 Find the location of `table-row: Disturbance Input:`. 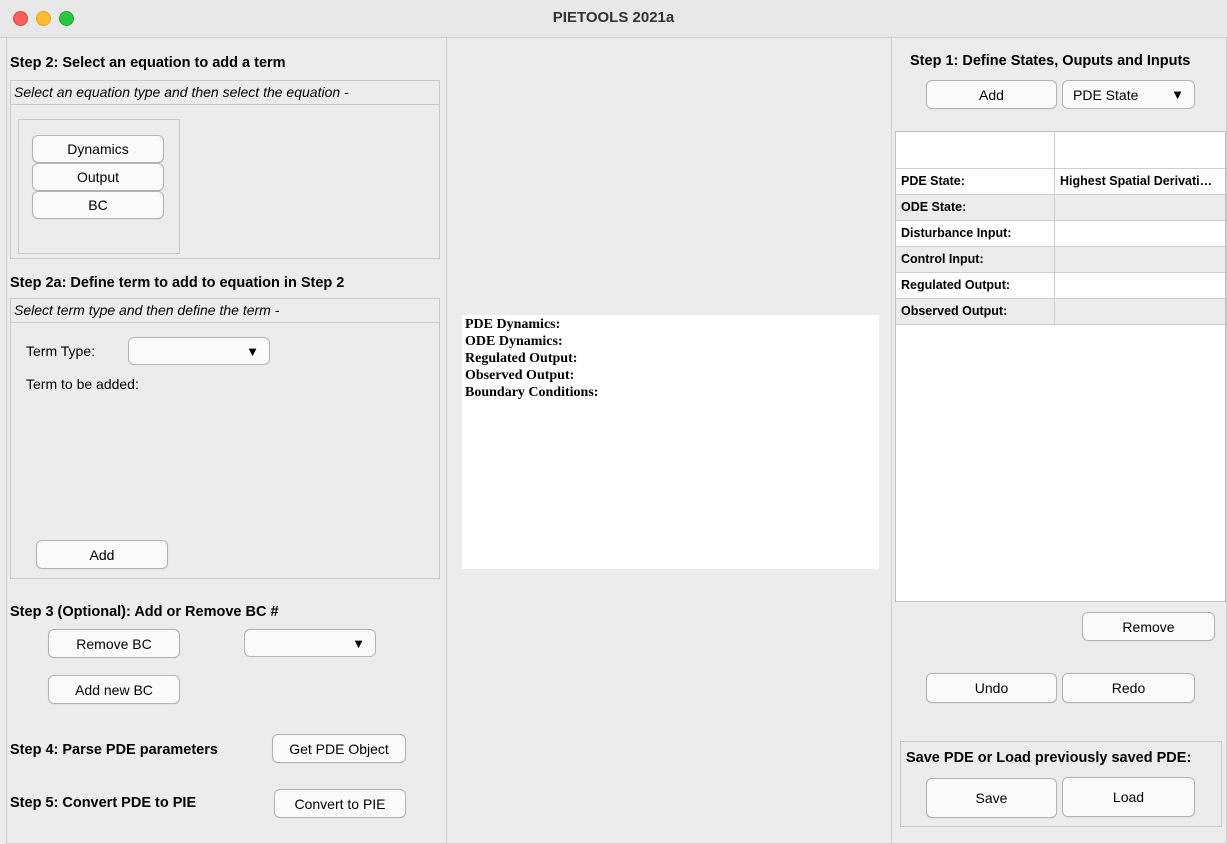

table-row: Disturbance Input: is located at coordinates (1060, 234).